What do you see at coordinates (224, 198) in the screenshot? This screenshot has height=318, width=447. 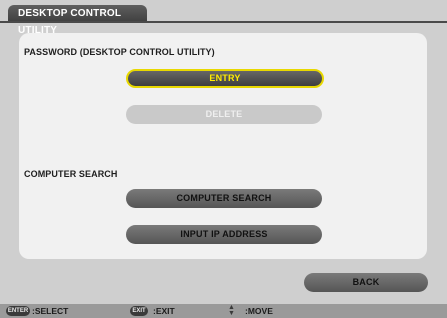 I see `computer-search-button: COMPUTER SEARCH` at bounding box center [224, 198].